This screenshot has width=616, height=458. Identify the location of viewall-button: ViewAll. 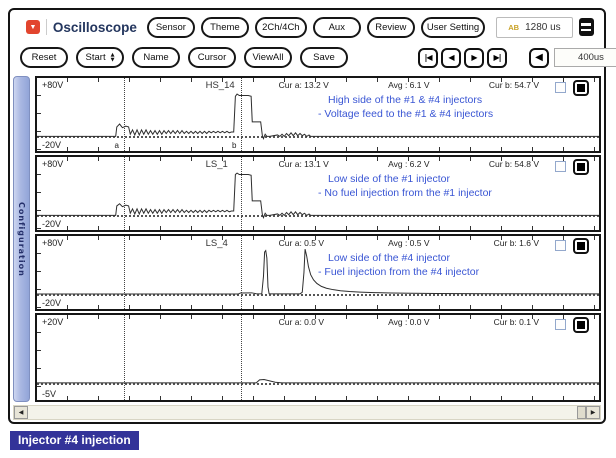
(268, 57).